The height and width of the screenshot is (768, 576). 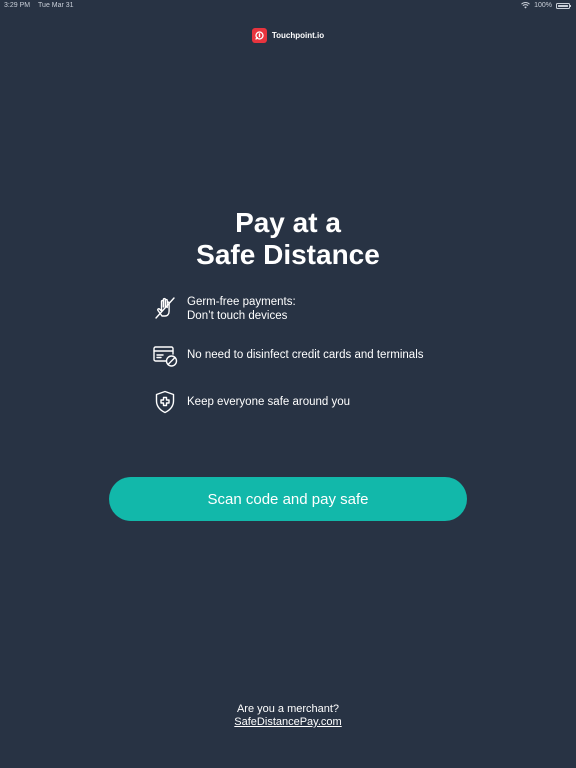 What do you see at coordinates (525, 5) in the screenshot?
I see `wifi-icon` at bounding box center [525, 5].